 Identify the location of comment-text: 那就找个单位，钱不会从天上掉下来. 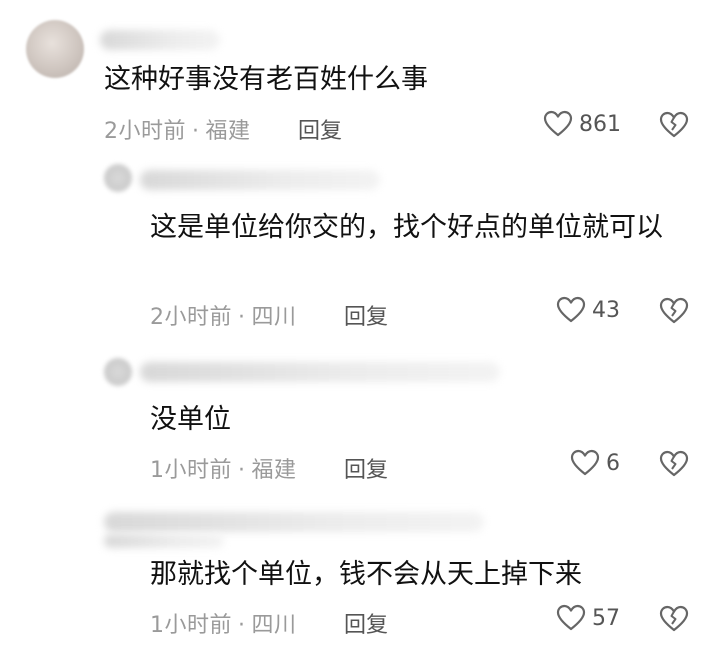
(366, 574).